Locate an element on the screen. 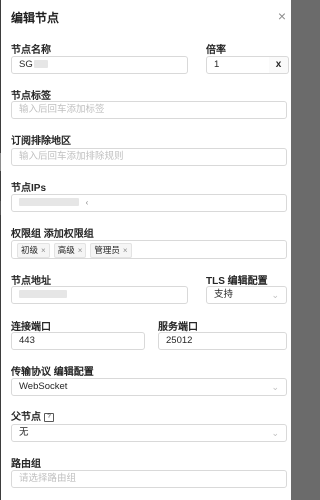  transport-select: WebSocket ⌄ is located at coordinates (149, 387).